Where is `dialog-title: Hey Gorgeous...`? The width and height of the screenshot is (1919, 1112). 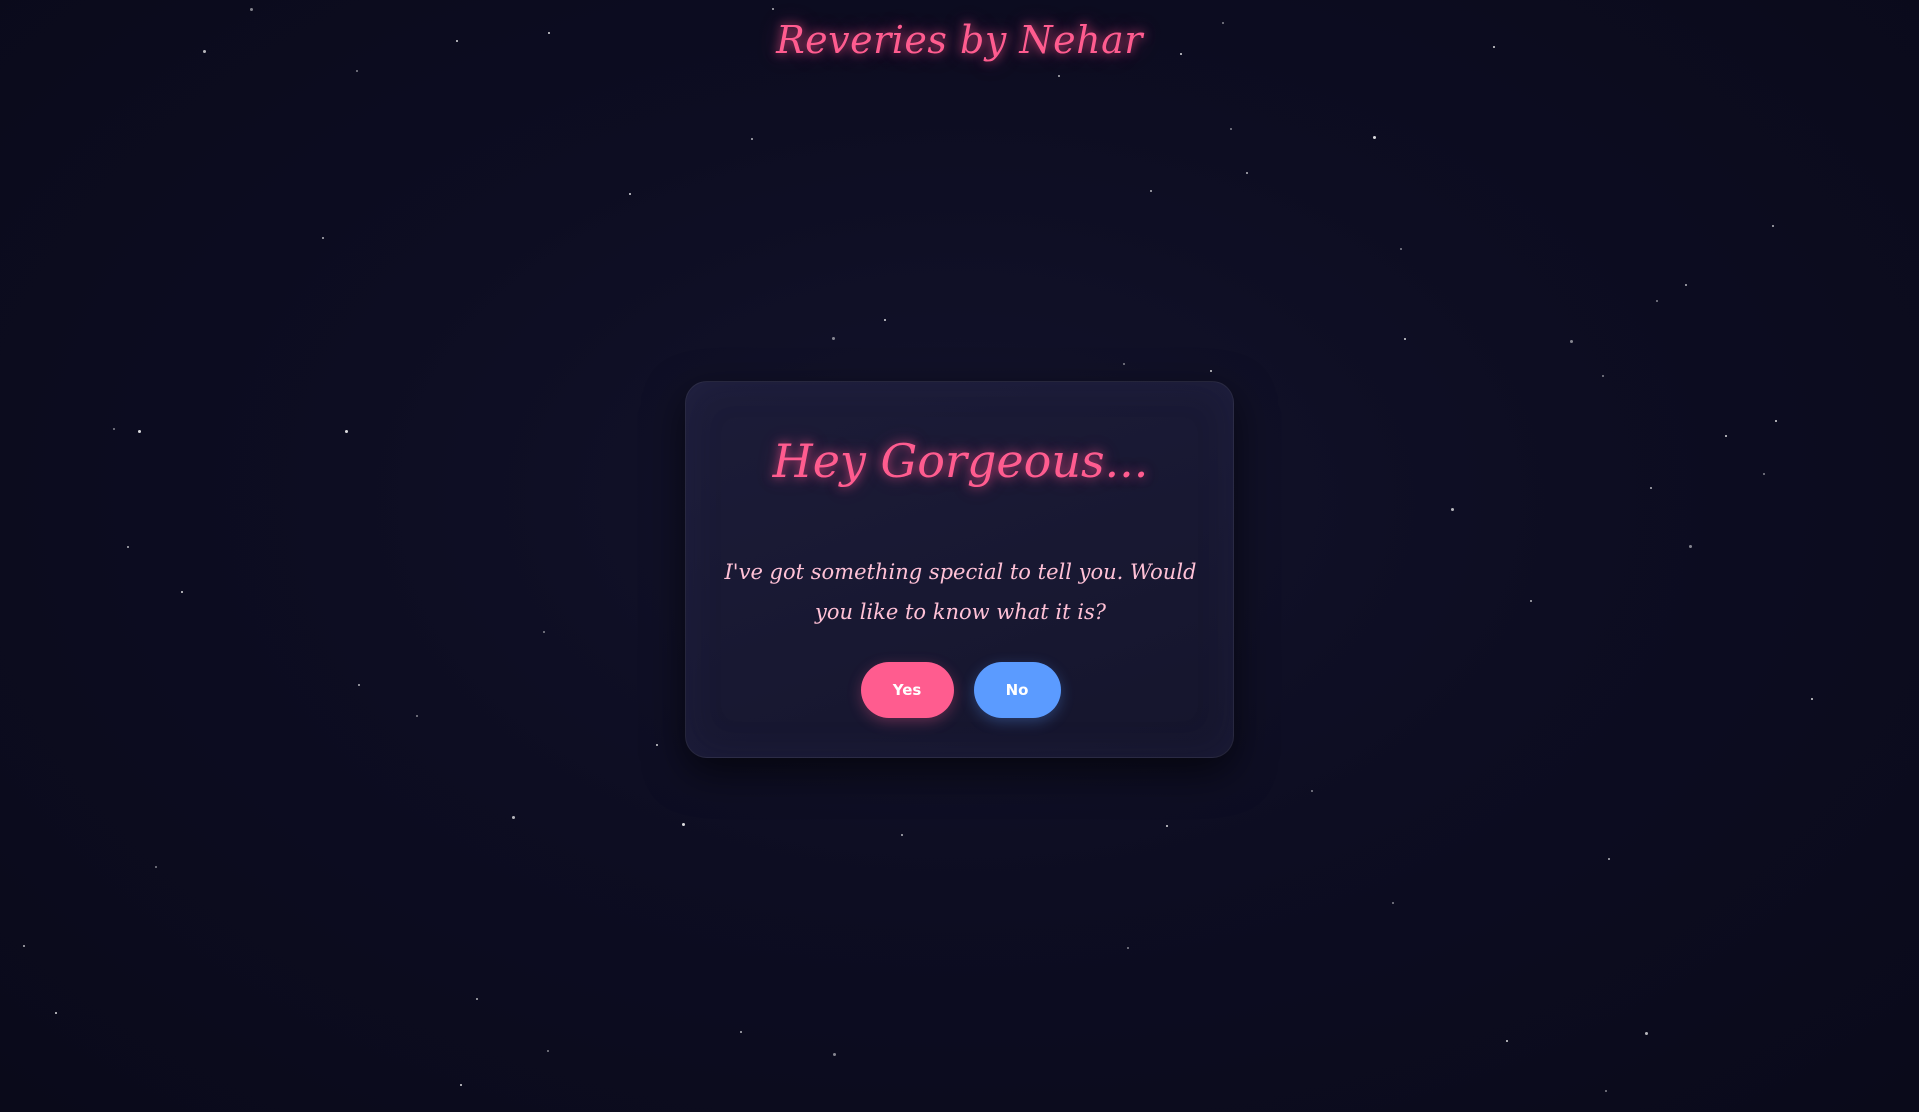 dialog-title: Hey Gorgeous... is located at coordinates (960, 461).